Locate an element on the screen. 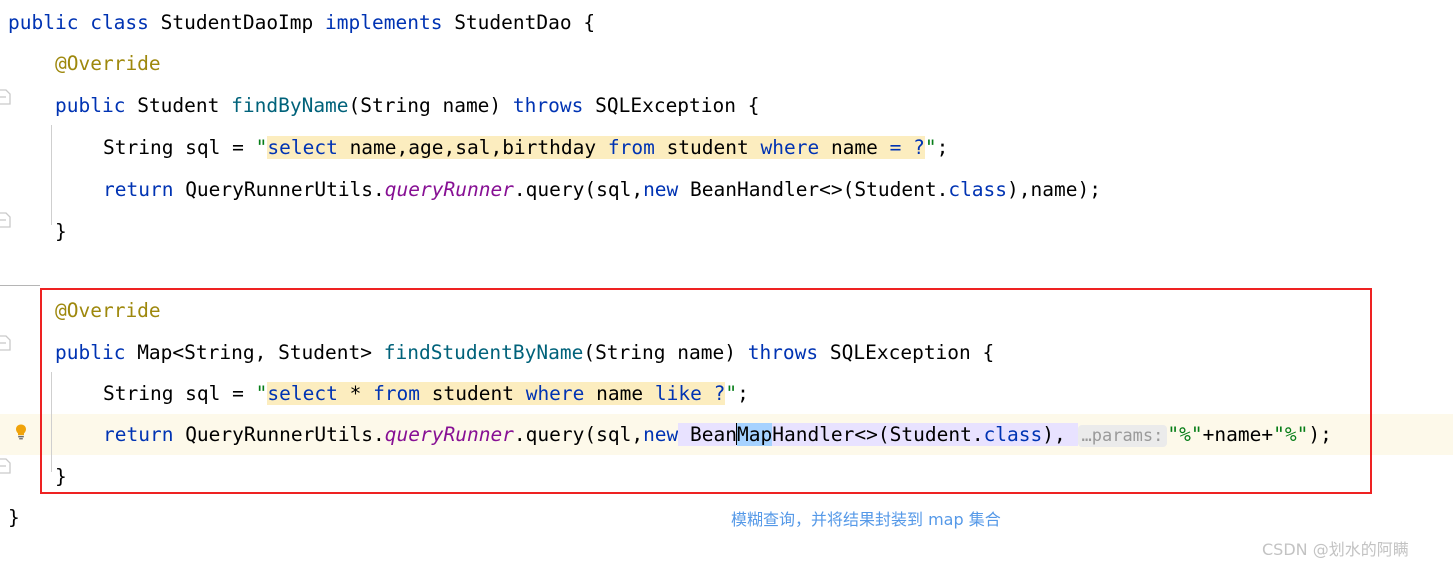 The image size is (1453, 565). injected-sql-fragment: select * from student where name like ? is located at coordinates (496, 393).